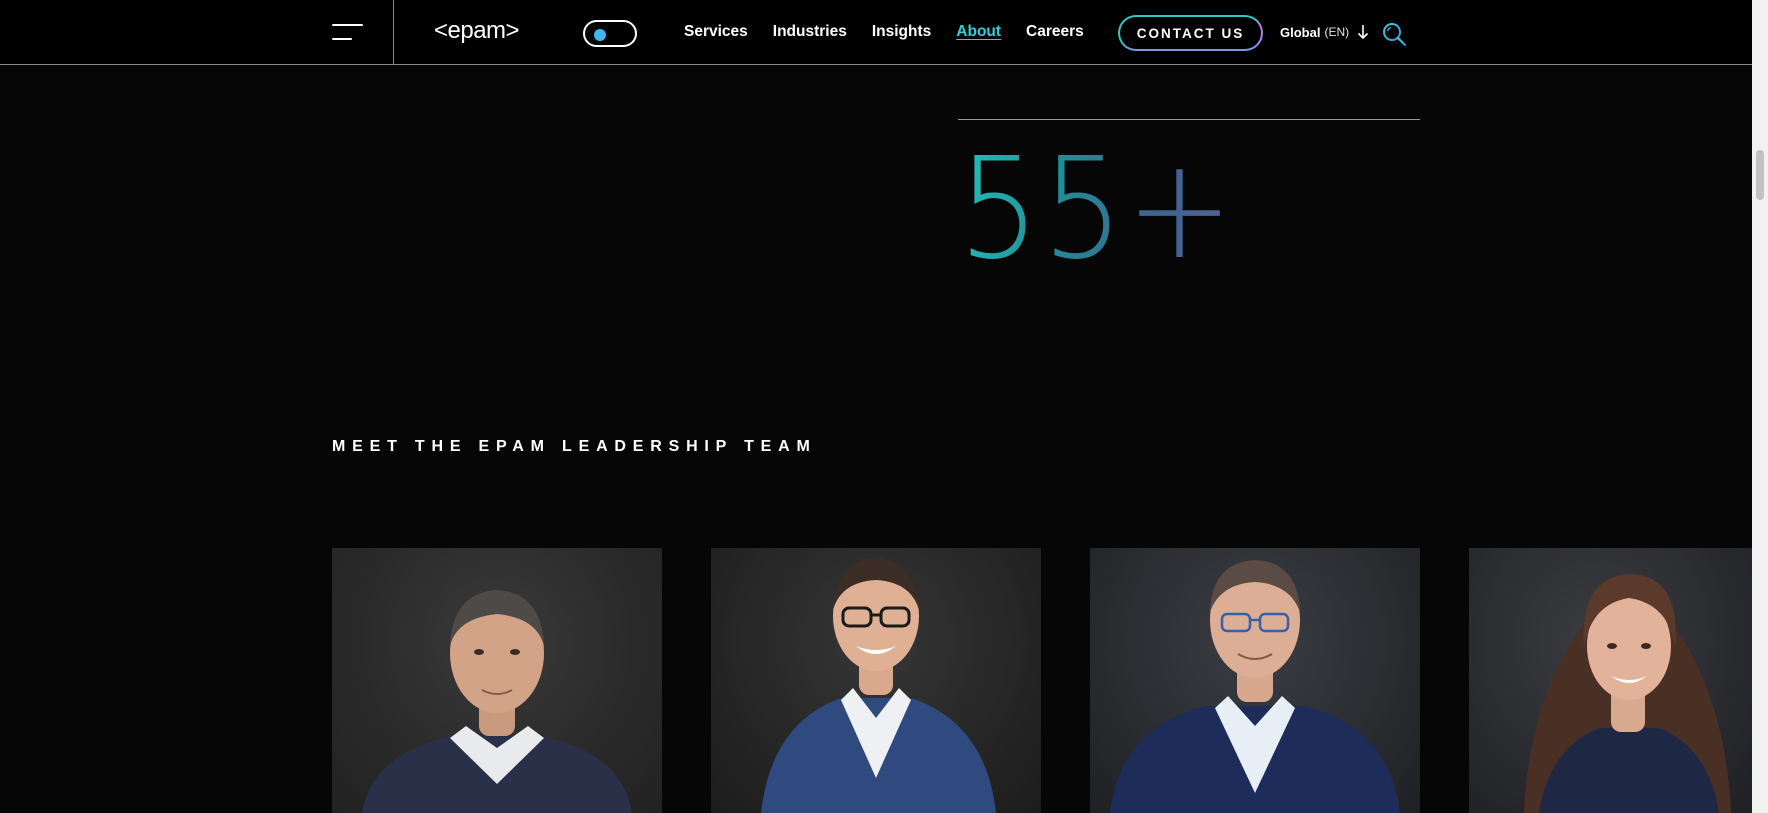  Describe the element at coordinates (1760, 175) in the screenshot. I see `scrollbar-thumb` at that location.